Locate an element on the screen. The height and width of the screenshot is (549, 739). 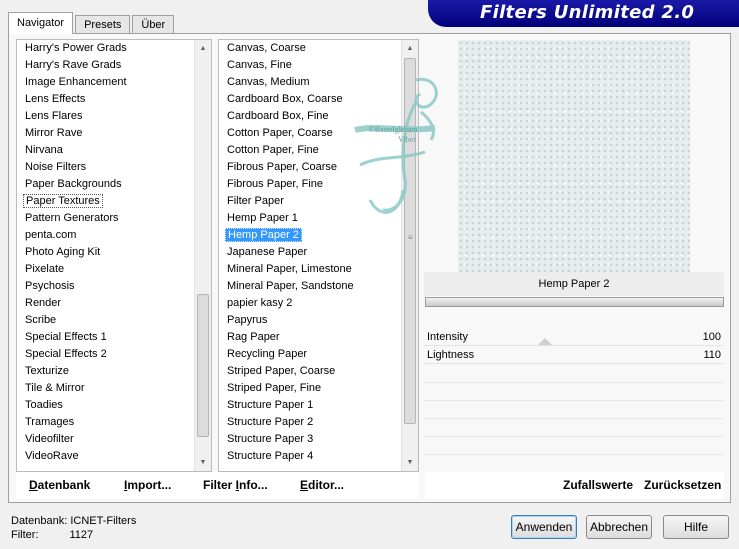
filter-item-label: Recycling Paper is located at coordinates (267, 354).